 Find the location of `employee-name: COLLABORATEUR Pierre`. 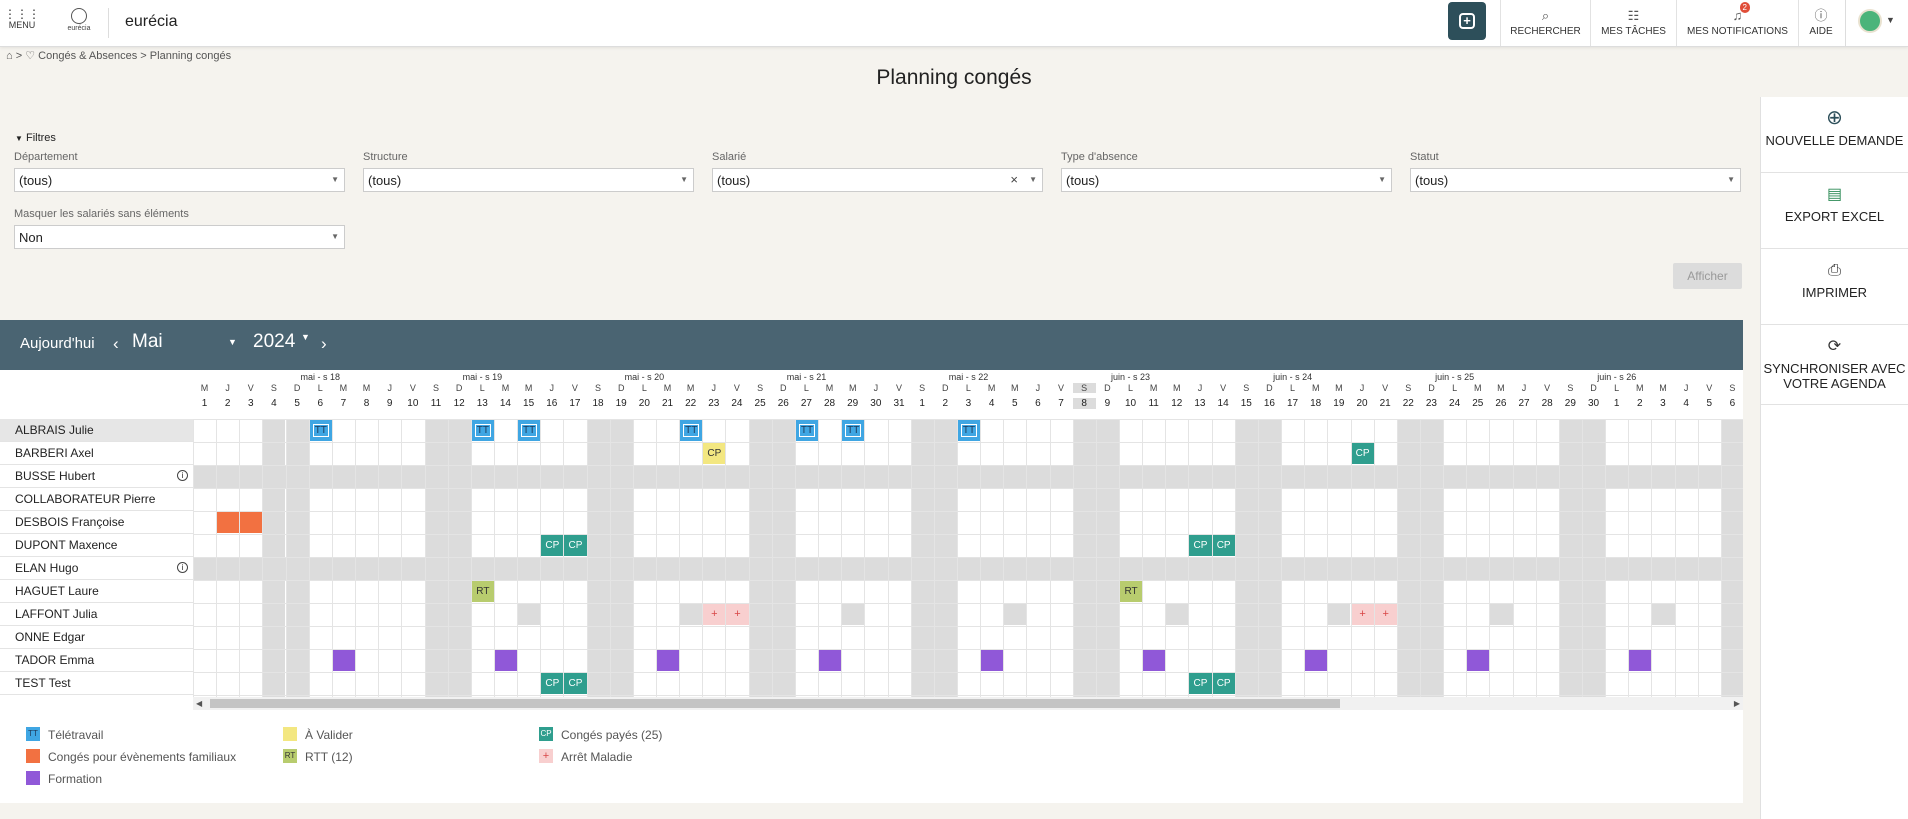

employee-name: COLLABORATEUR Pierre is located at coordinates (96, 499).